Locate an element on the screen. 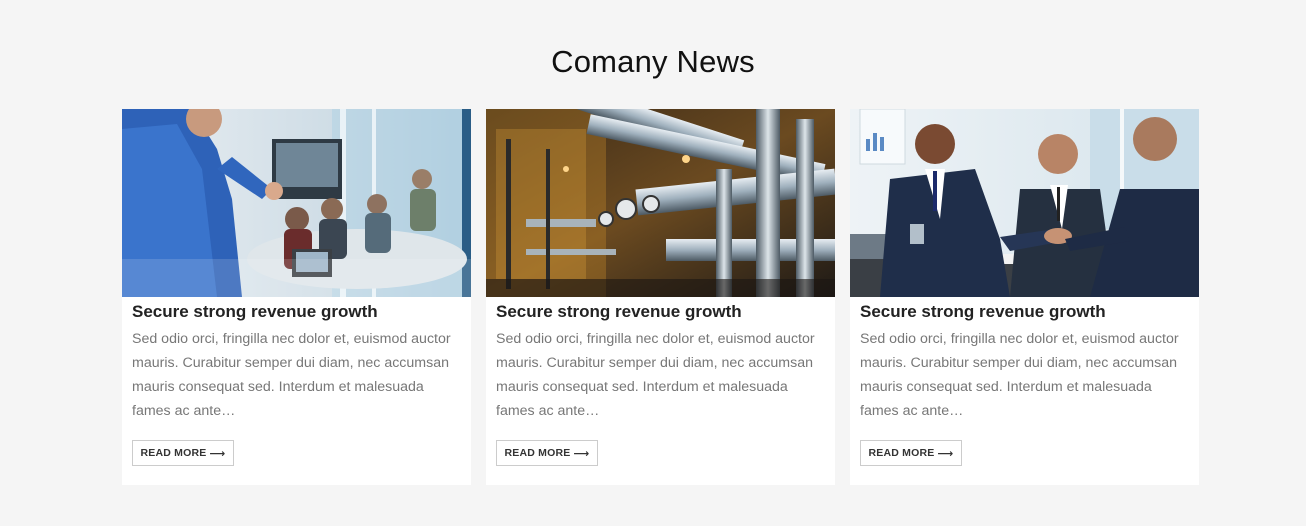 The height and width of the screenshot is (526, 1306). section-title: Comany News is located at coordinates (653, 61).